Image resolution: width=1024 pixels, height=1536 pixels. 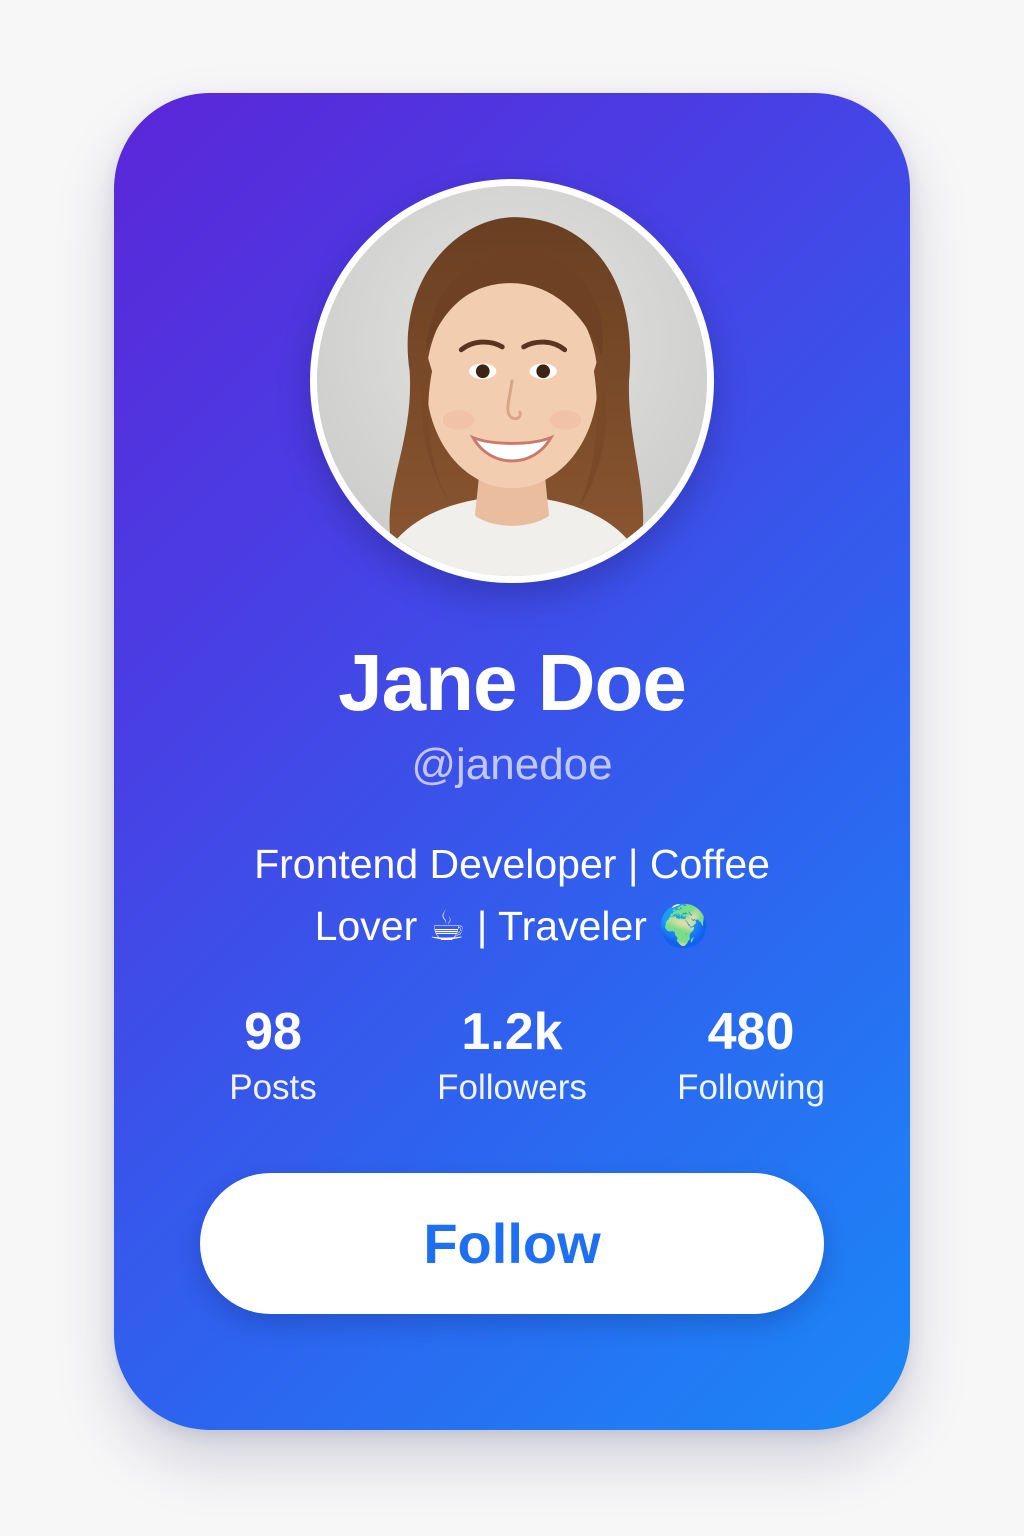 I want to click on avatar, so click(x=512, y=381).